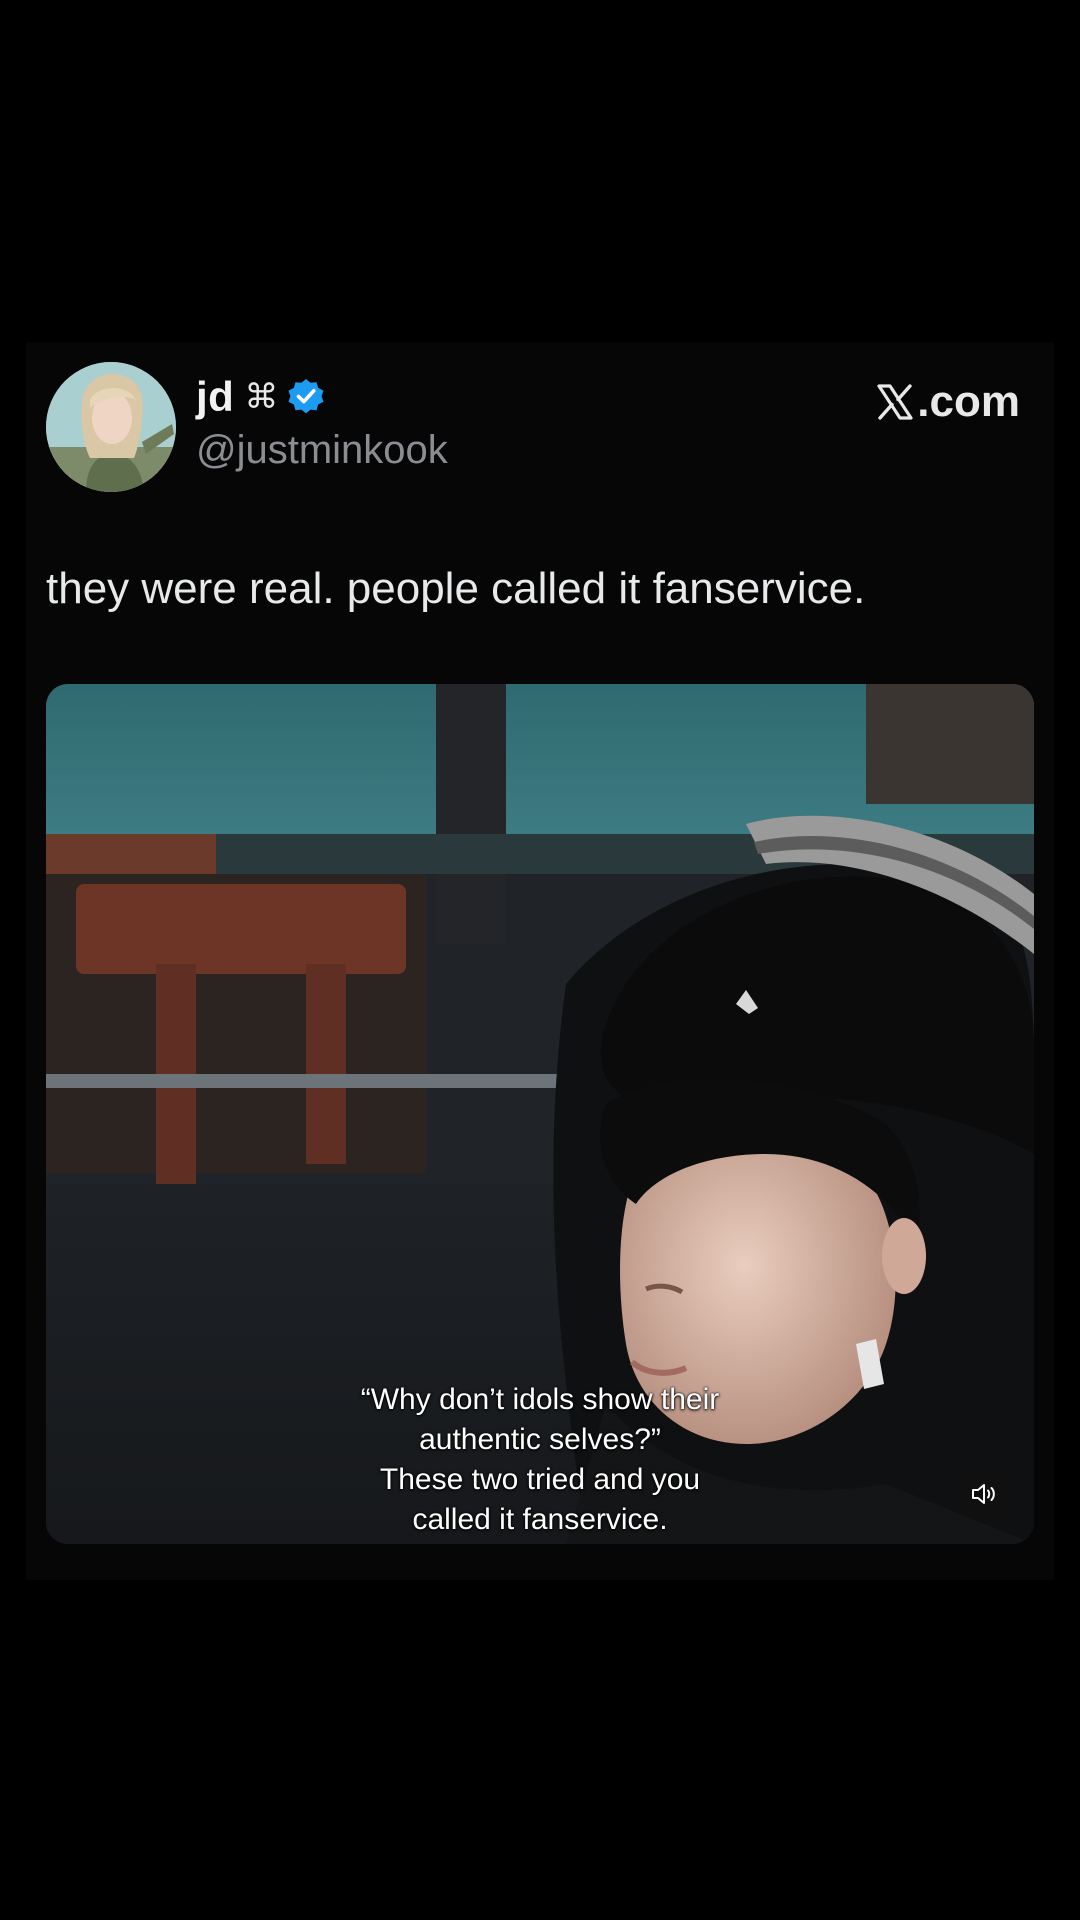  I want to click on brand-label: .com, so click(947, 402).